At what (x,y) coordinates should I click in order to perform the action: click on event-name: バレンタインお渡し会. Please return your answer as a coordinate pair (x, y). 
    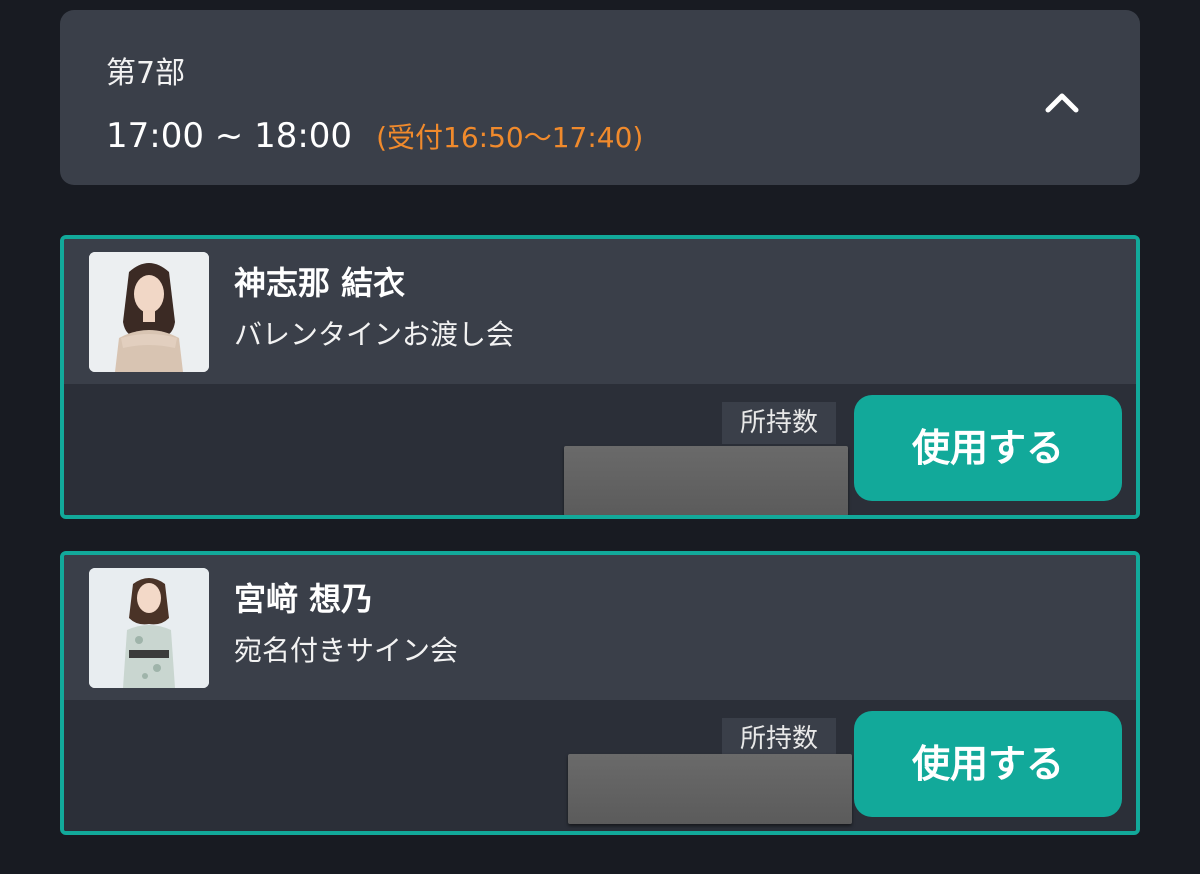
    Looking at the image, I should click on (374, 334).